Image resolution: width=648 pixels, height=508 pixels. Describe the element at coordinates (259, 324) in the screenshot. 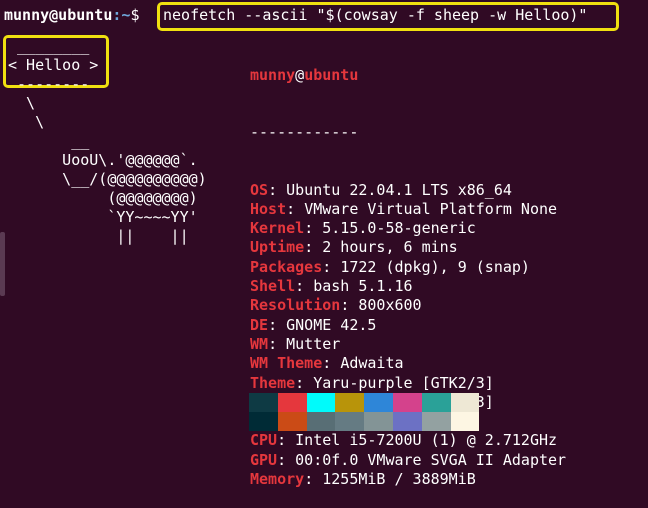

I see `info-key: DE` at that location.